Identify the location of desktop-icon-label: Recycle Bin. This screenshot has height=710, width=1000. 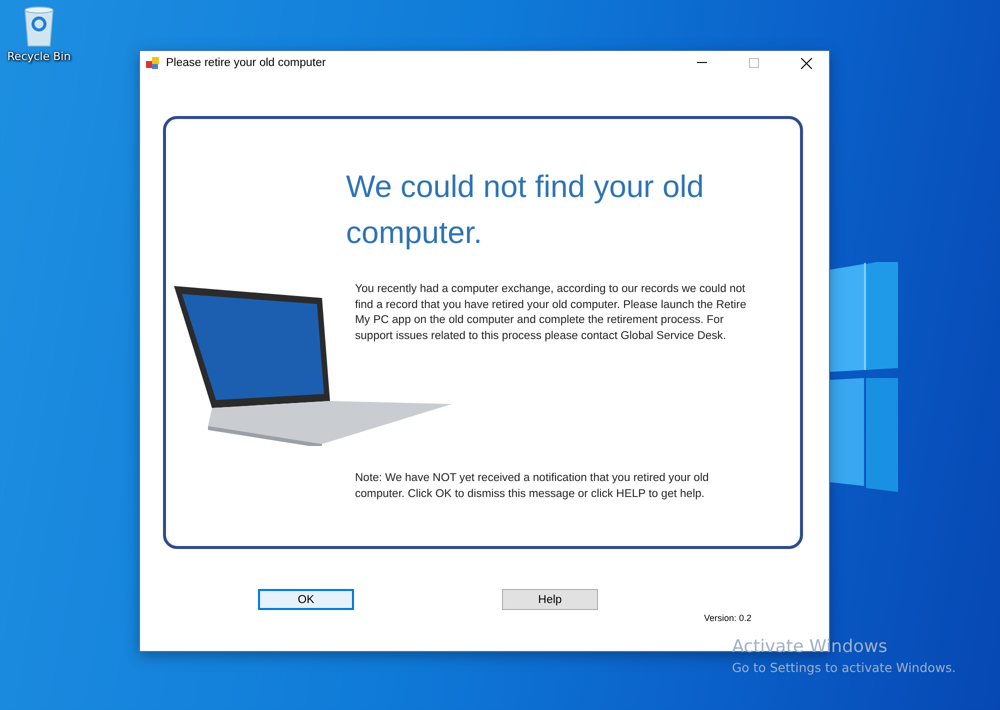
(39, 56).